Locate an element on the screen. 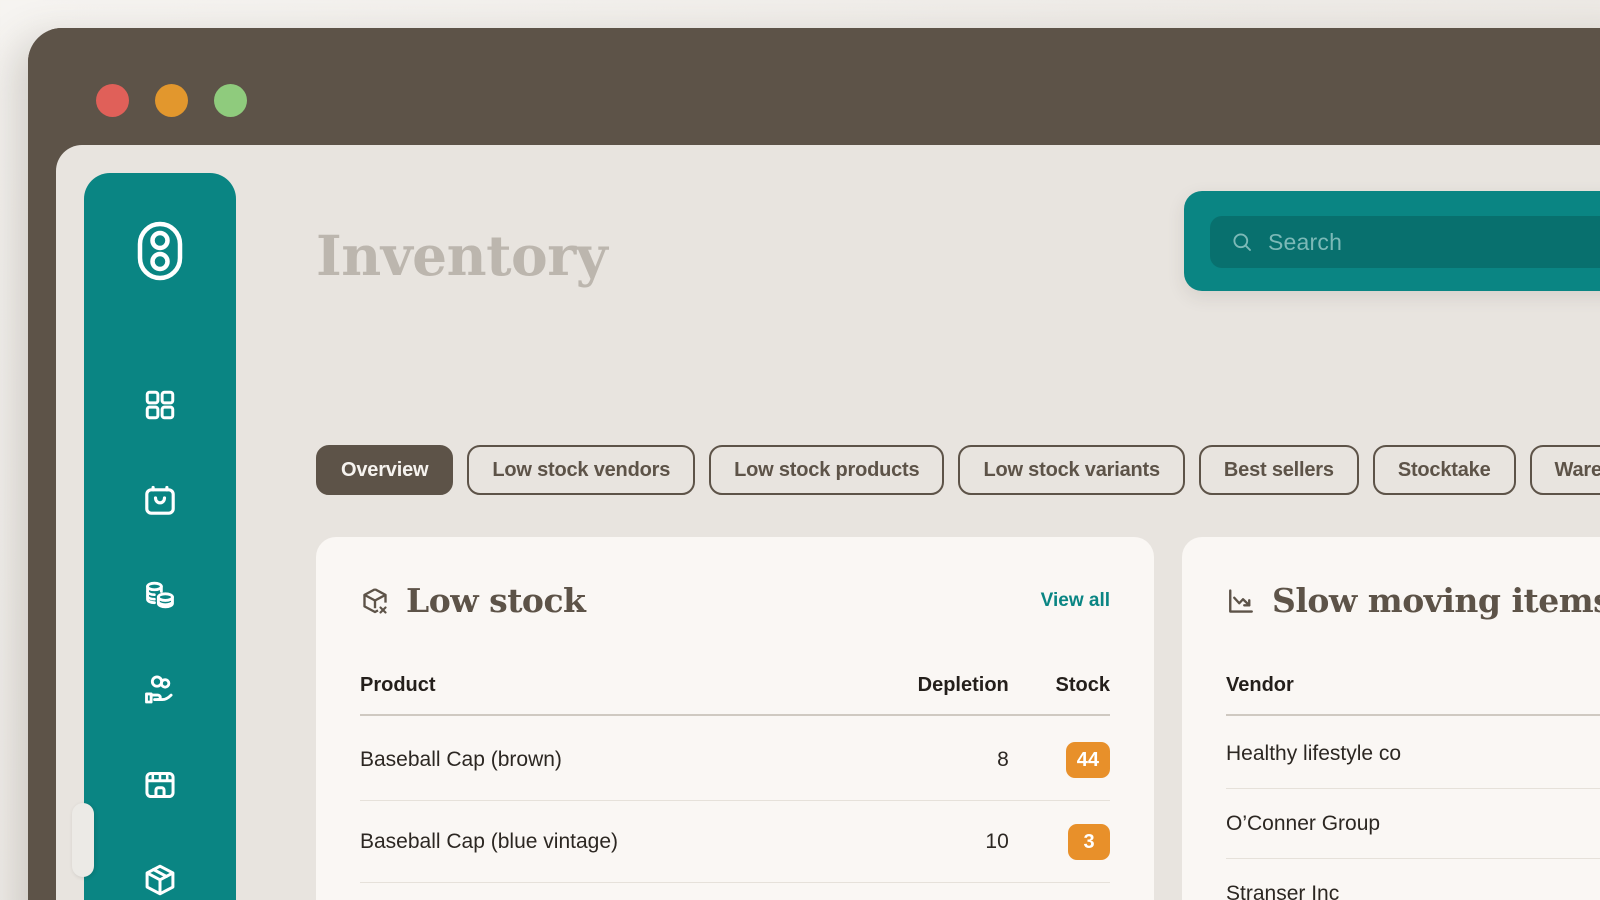 The height and width of the screenshot is (900, 1600). sidebar-item-dashboard is located at coordinates (160, 405).